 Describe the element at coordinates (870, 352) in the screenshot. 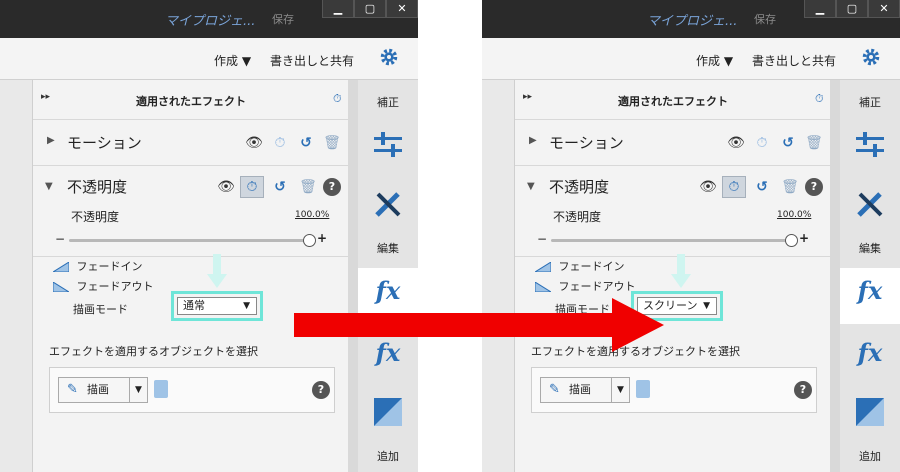

I see `fx-icon: fx` at that location.